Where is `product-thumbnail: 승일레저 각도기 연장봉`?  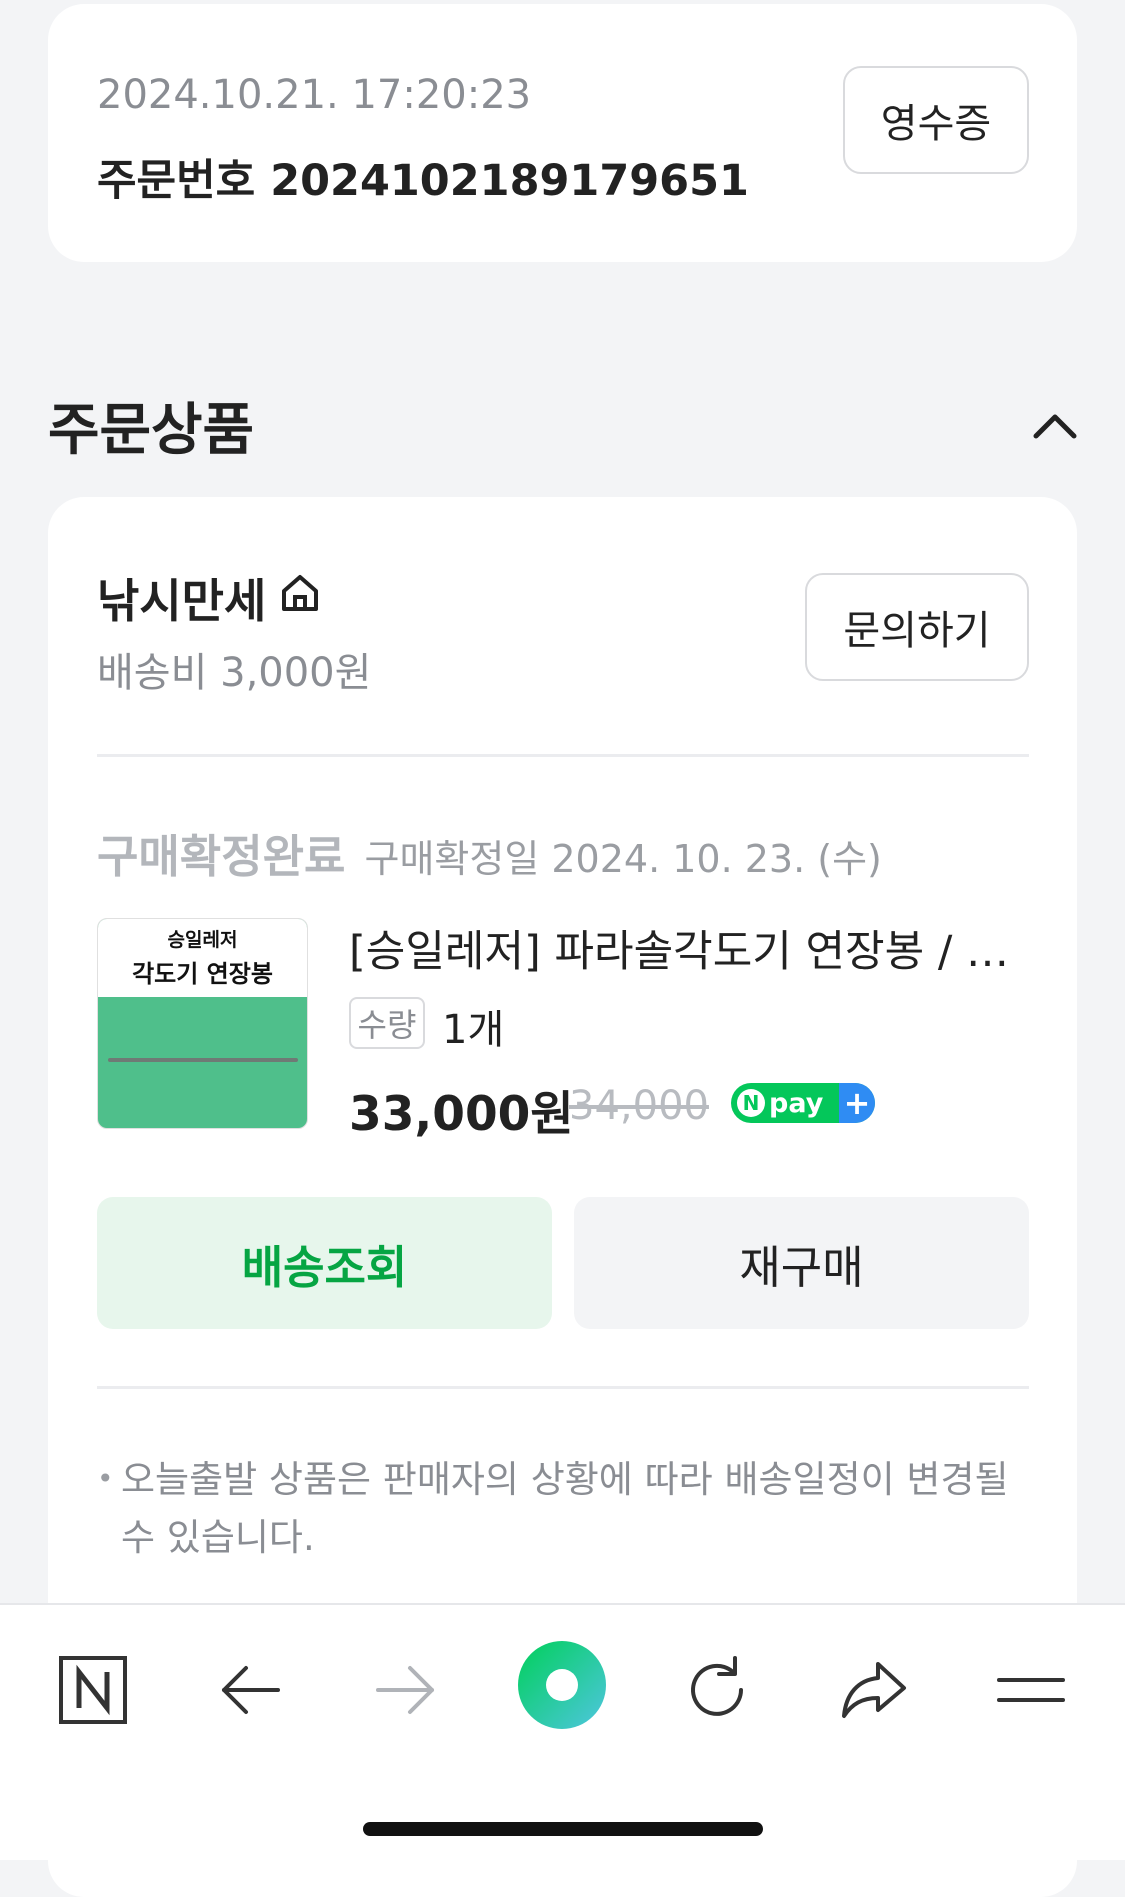
product-thumbnail: 승일레저 각도기 연장봉 is located at coordinates (202, 1023).